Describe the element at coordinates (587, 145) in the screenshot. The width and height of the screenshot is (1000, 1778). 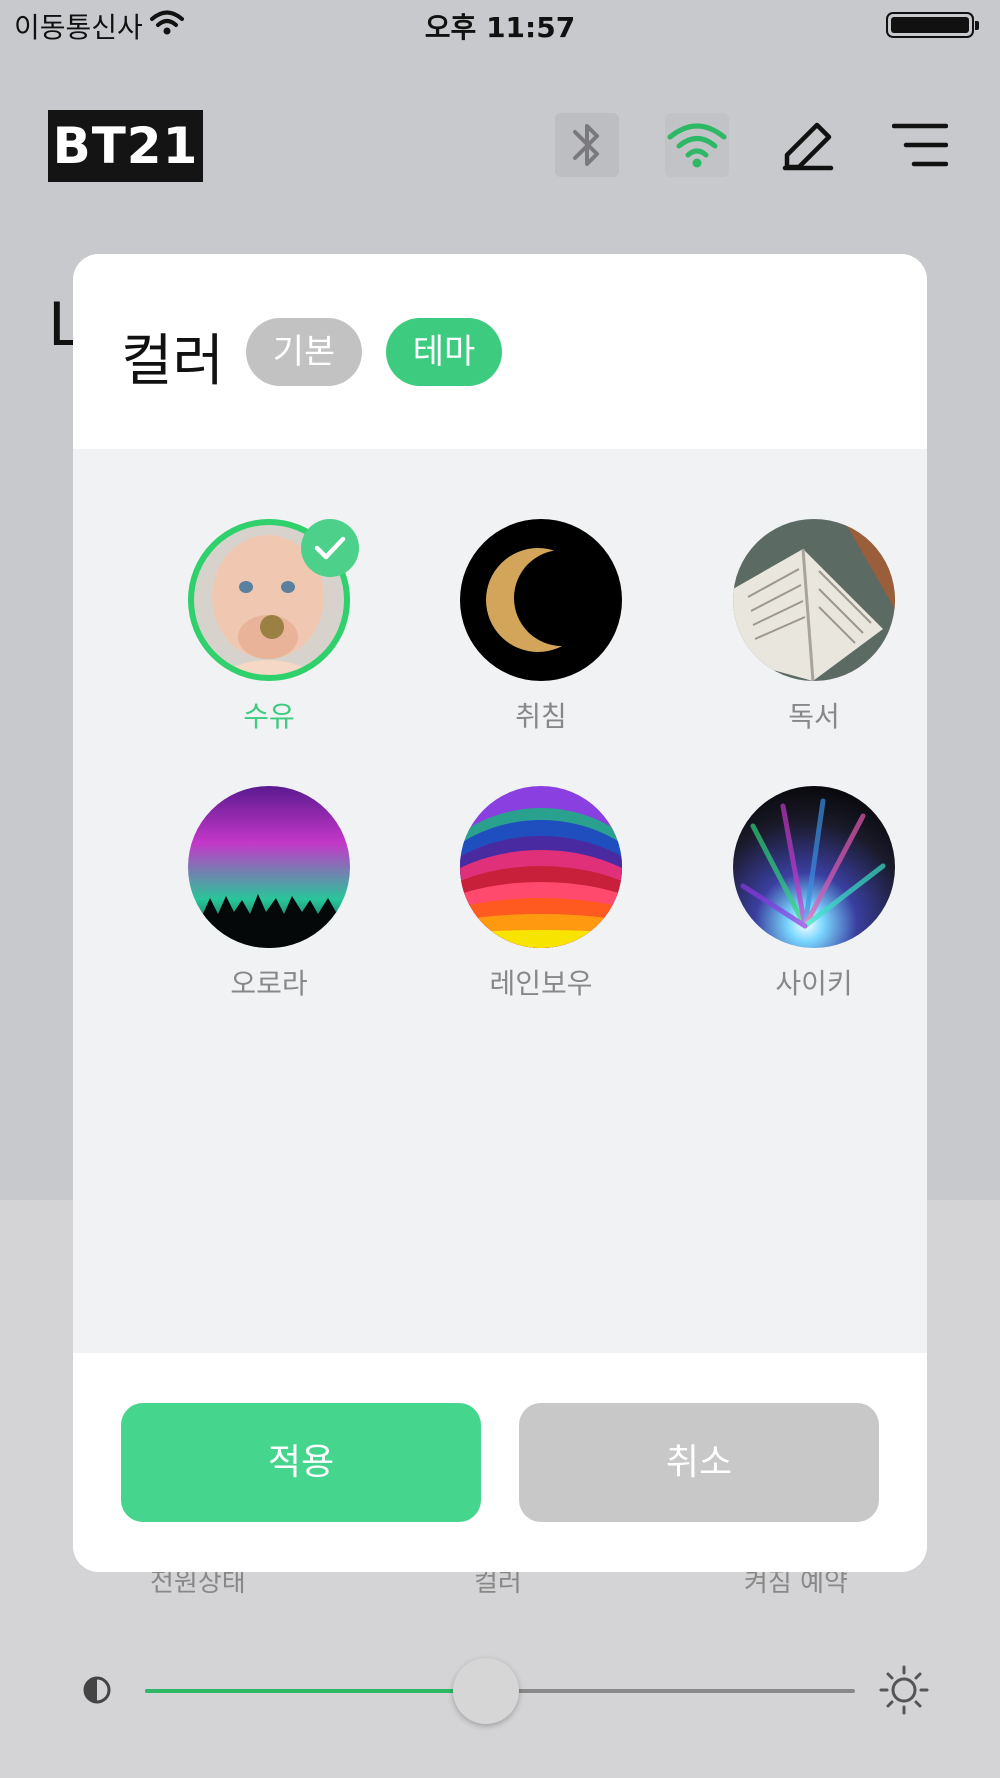
I see `bluetooth-icon` at that location.